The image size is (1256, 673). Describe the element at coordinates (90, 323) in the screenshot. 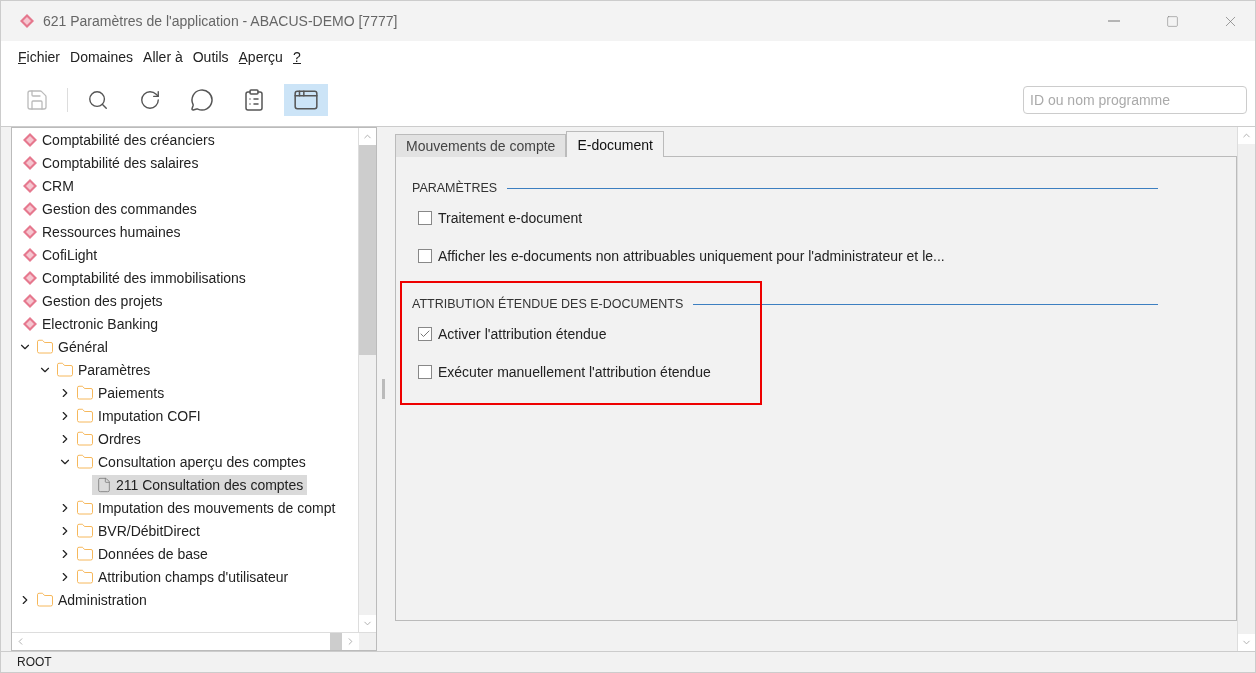

I see `tree-item: Electronic Banking` at that location.